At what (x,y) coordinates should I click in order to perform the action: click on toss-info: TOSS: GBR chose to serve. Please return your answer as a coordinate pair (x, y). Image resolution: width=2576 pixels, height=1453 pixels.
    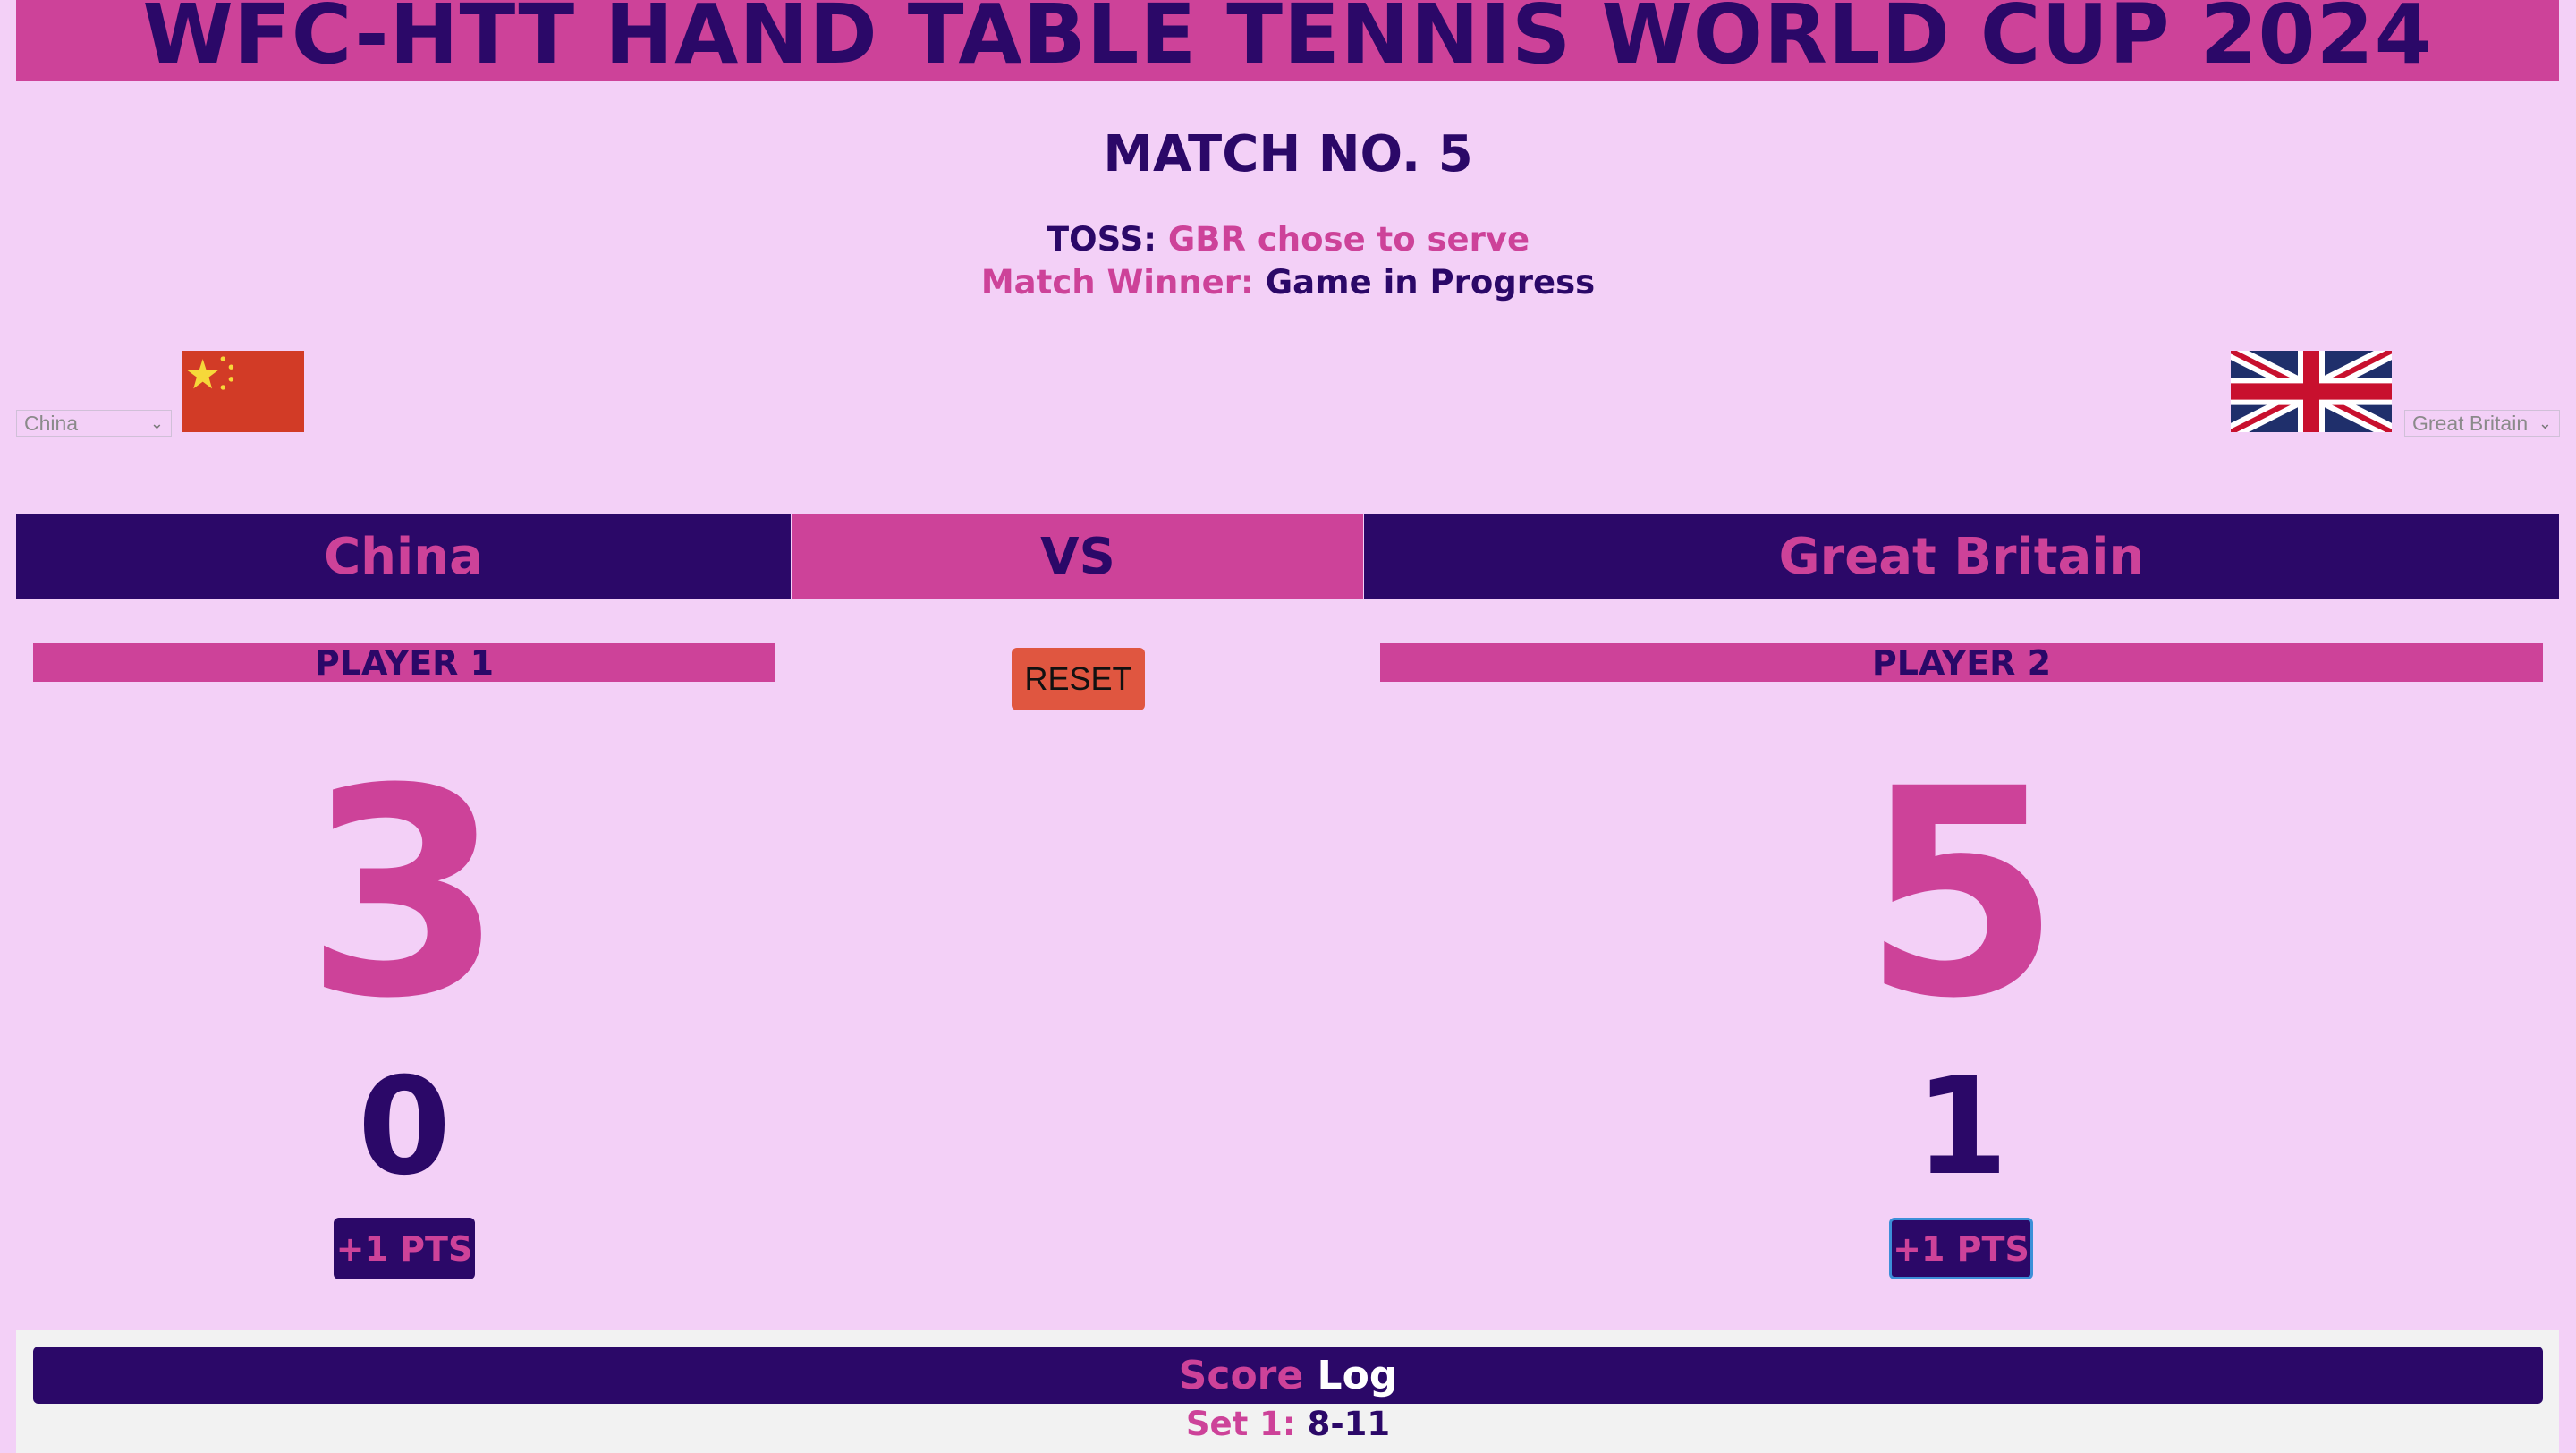
    Looking at the image, I should click on (1288, 239).